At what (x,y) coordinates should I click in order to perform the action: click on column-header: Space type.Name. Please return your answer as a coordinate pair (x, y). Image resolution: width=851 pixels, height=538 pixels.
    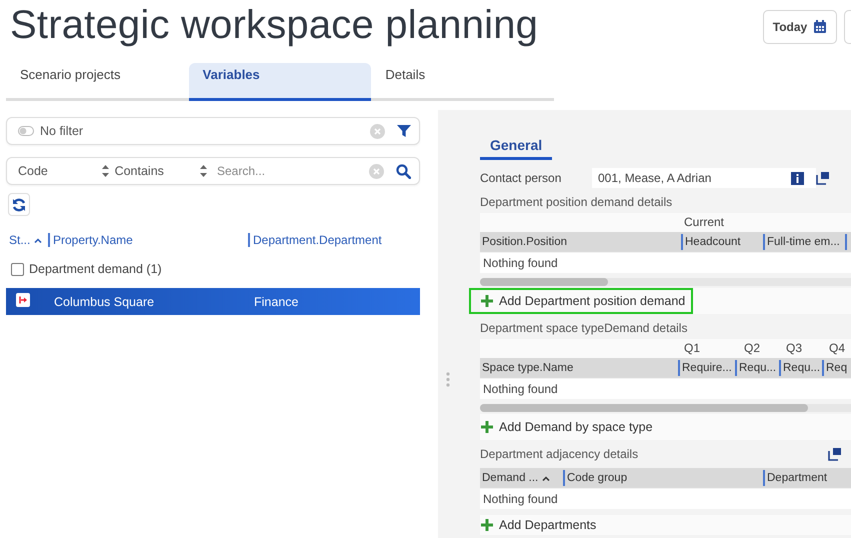
    Looking at the image, I should click on (528, 368).